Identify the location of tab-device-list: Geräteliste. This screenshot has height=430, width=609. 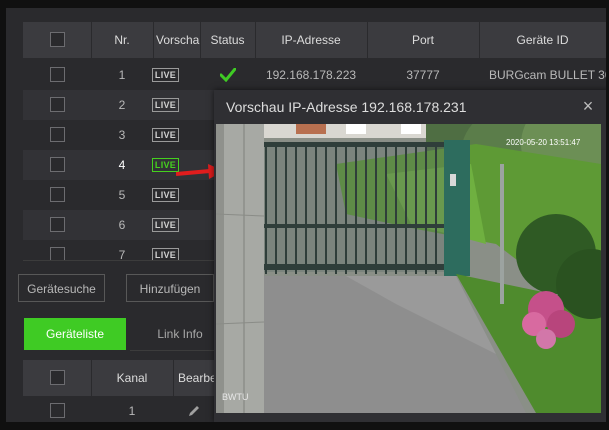
(75, 334).